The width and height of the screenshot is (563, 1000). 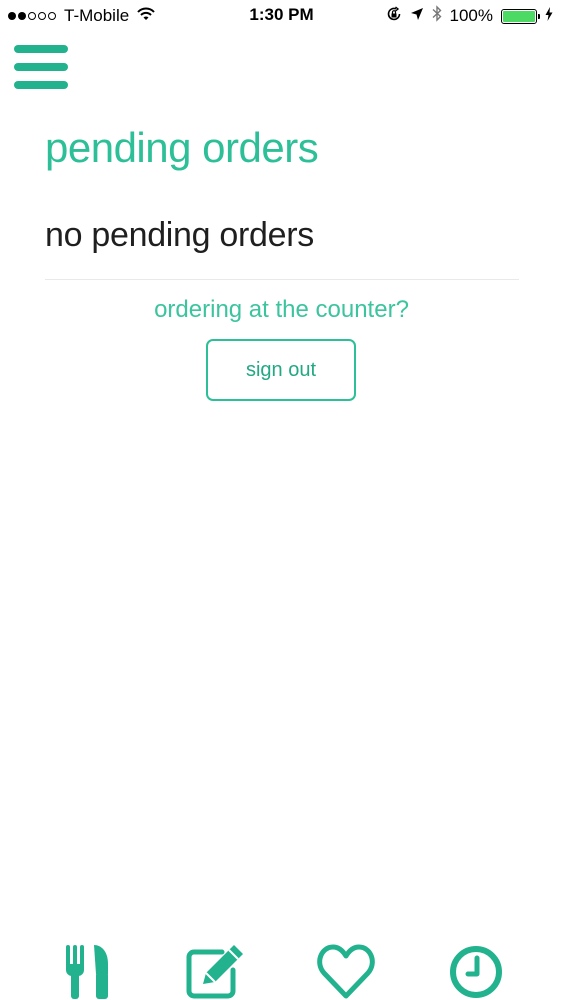 I want to click on hamburger-menu-icon, so click(x=41, y=67).